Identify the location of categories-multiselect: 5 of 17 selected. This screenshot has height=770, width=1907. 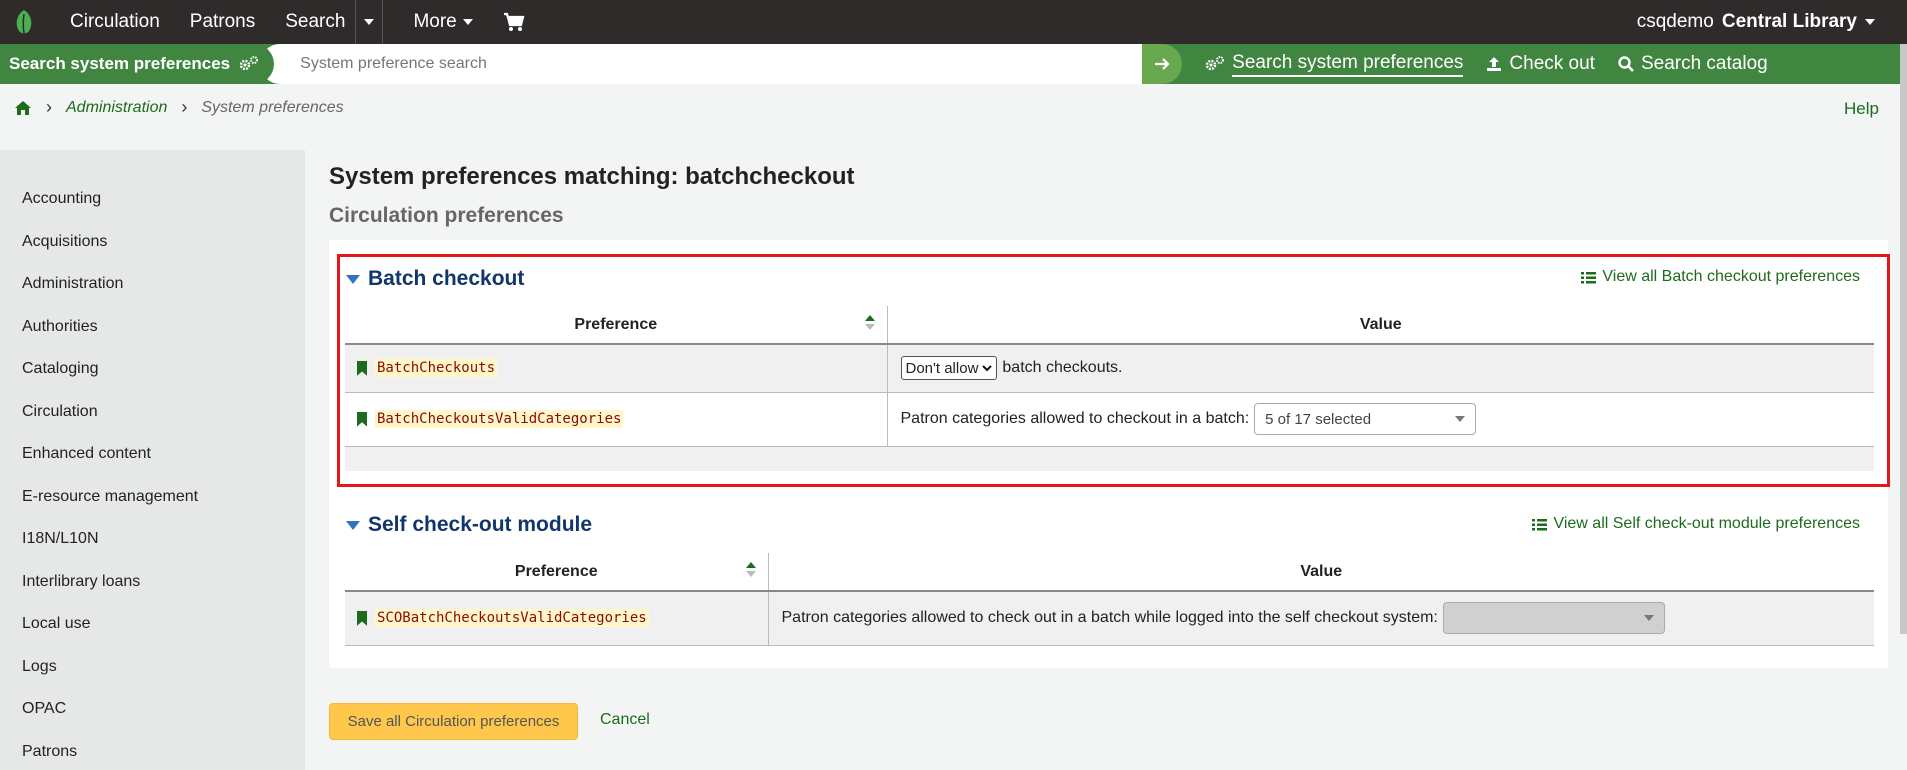
(1365, 419).